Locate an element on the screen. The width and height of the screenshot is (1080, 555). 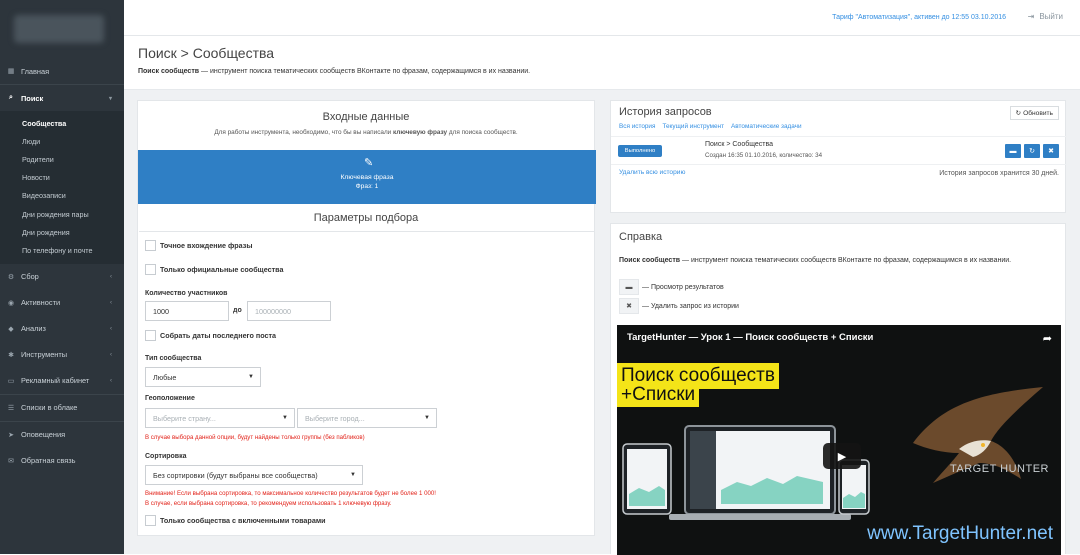
monitor-icon: ▭ is located at coordinates (11, 381).